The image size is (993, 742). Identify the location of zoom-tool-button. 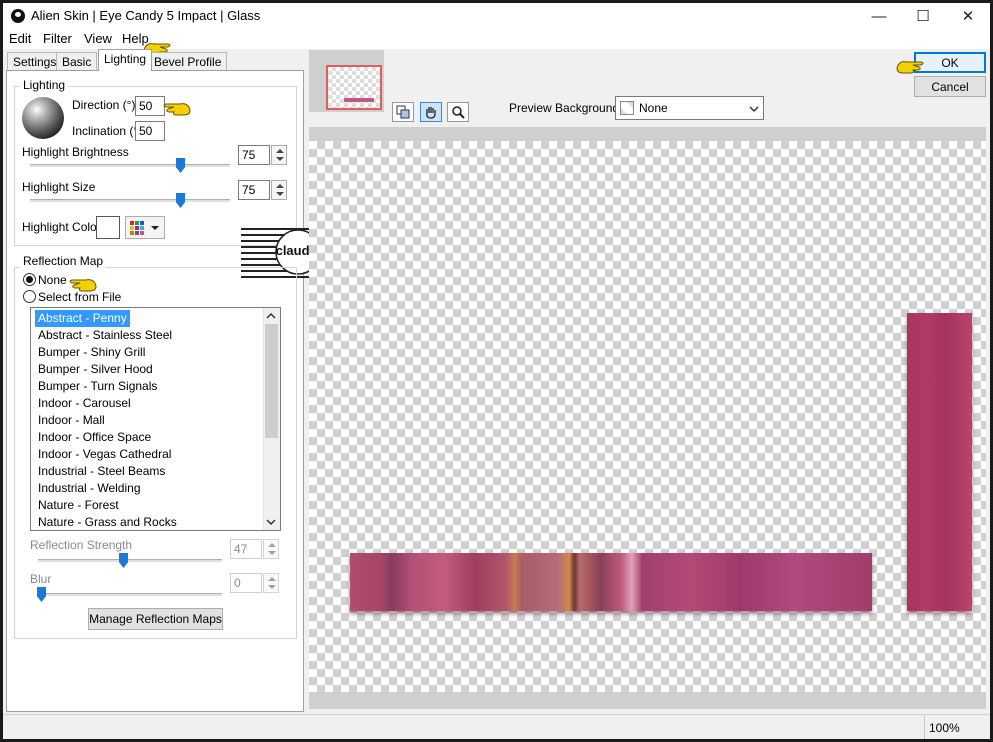
(458, 112).